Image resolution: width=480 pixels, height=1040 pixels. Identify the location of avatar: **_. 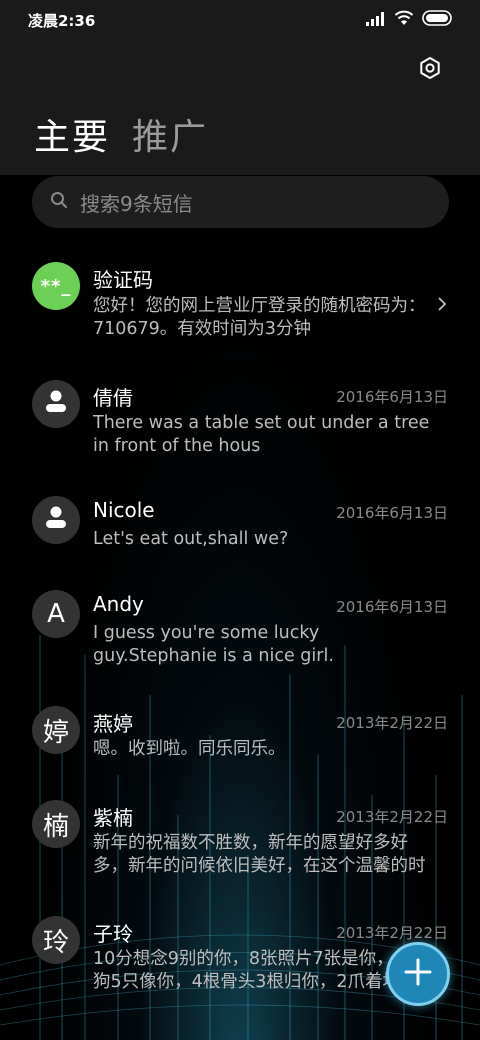
(56, 286).